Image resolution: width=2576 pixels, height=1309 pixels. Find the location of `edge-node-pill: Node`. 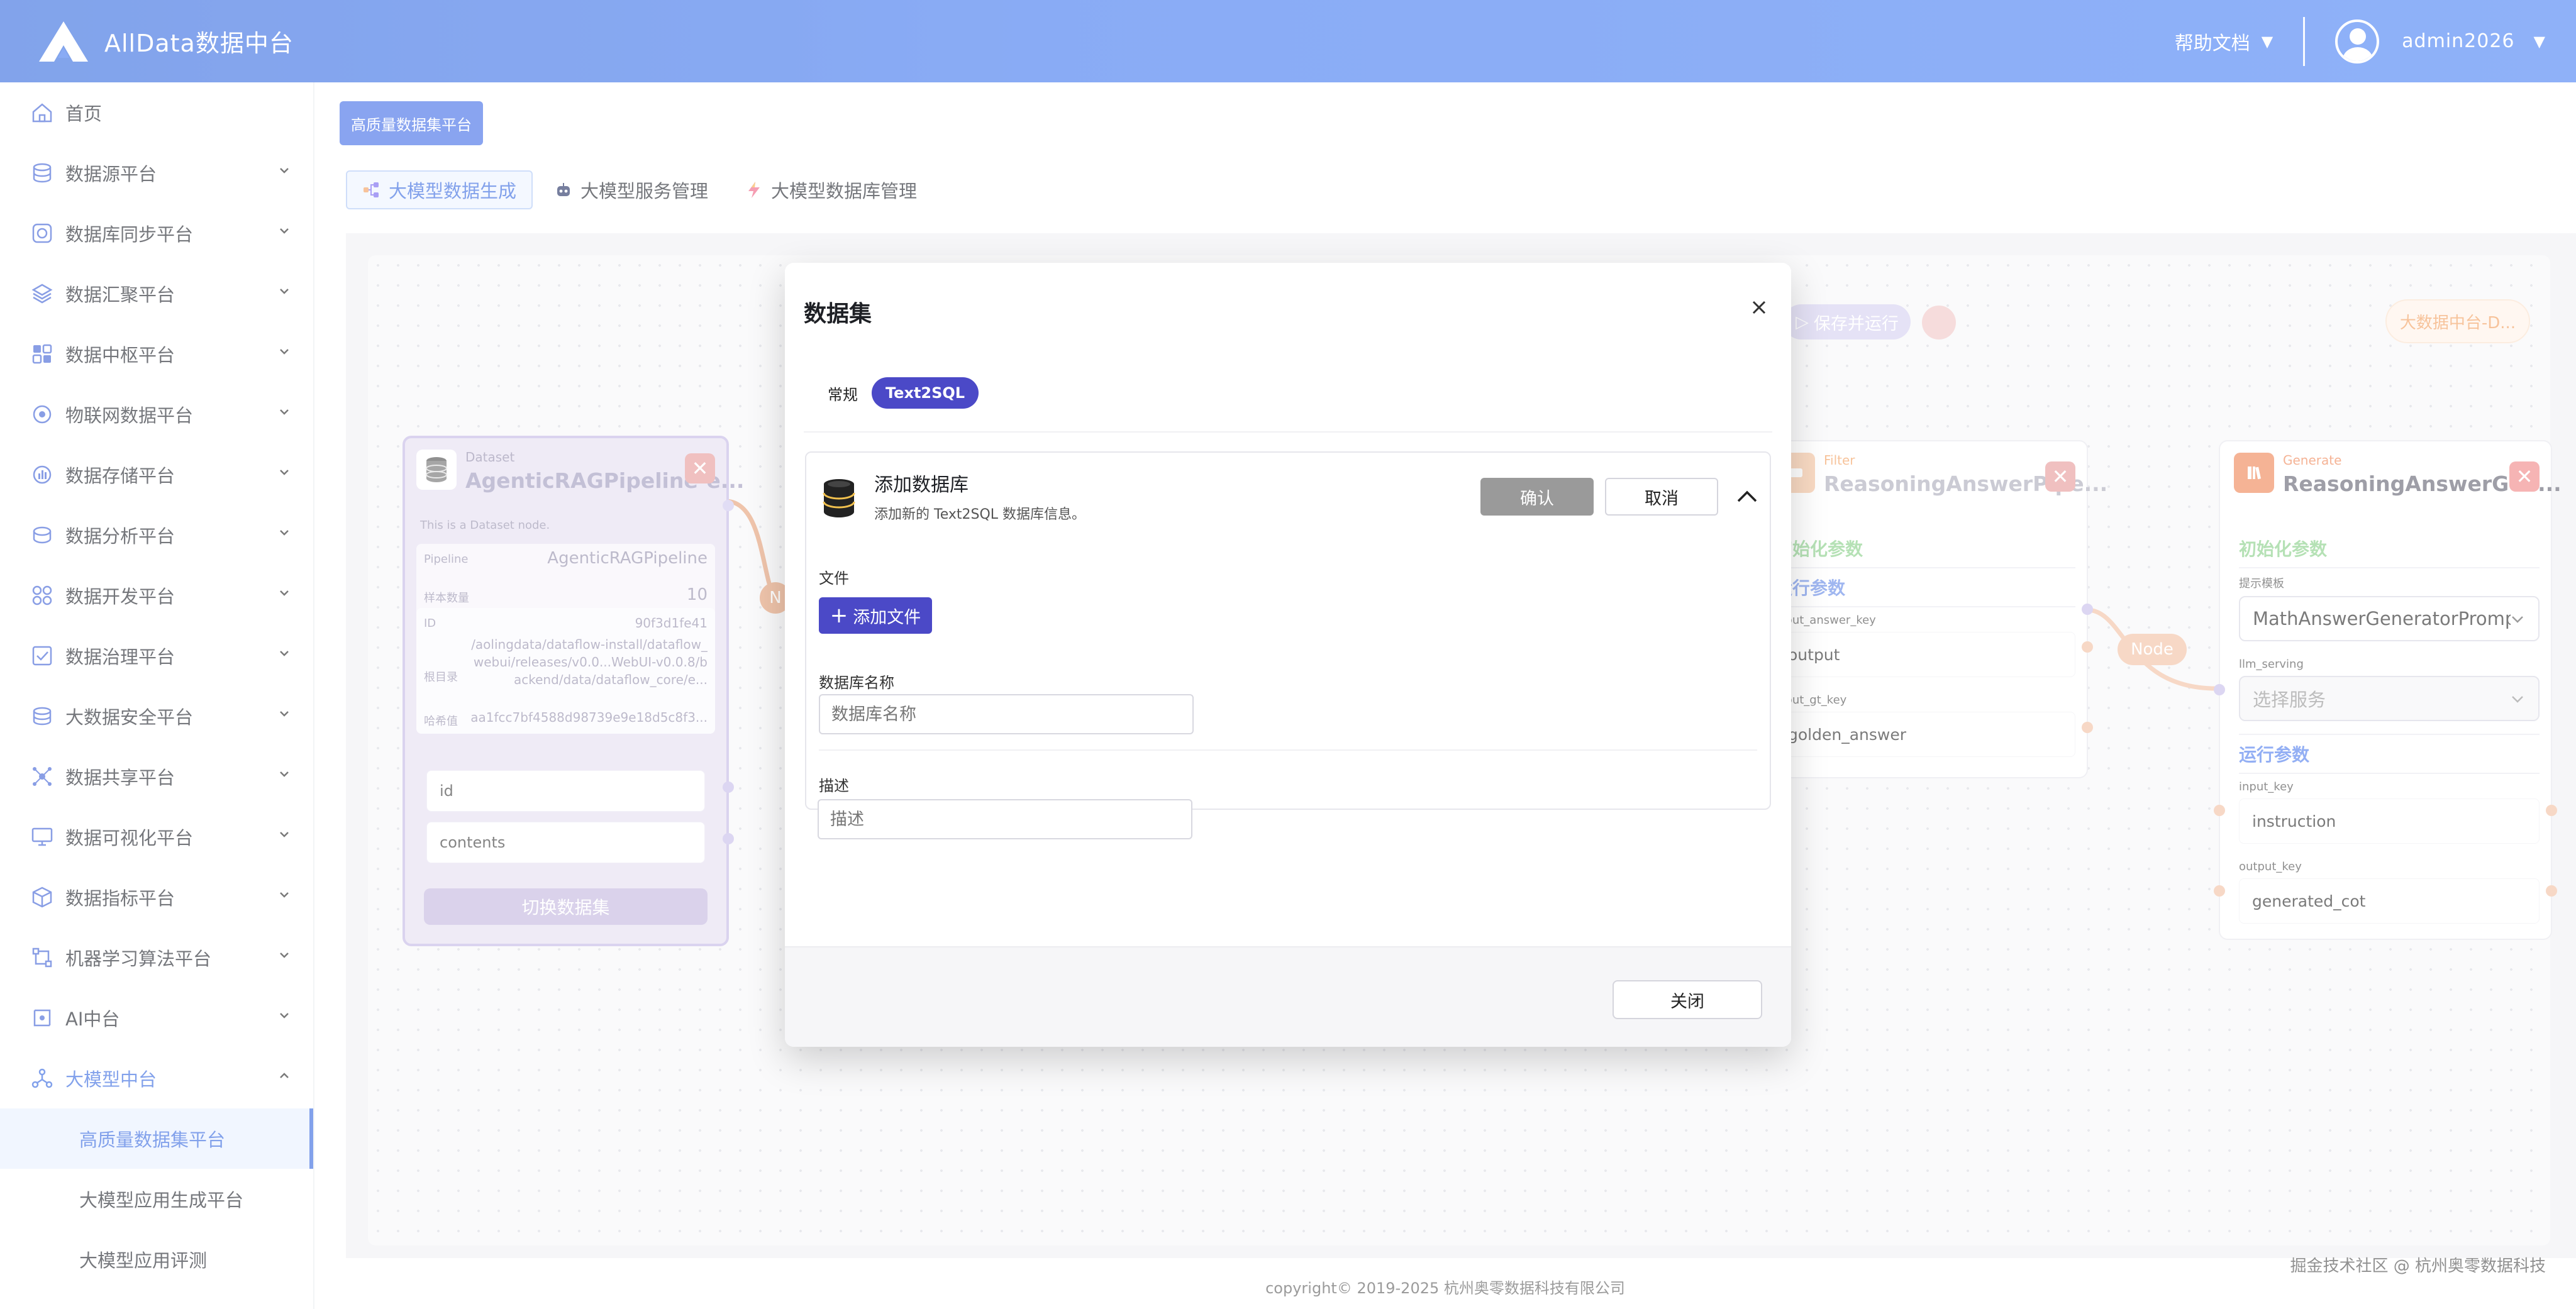

edge-node-pill: Node is located at coordinates (2152, 649).